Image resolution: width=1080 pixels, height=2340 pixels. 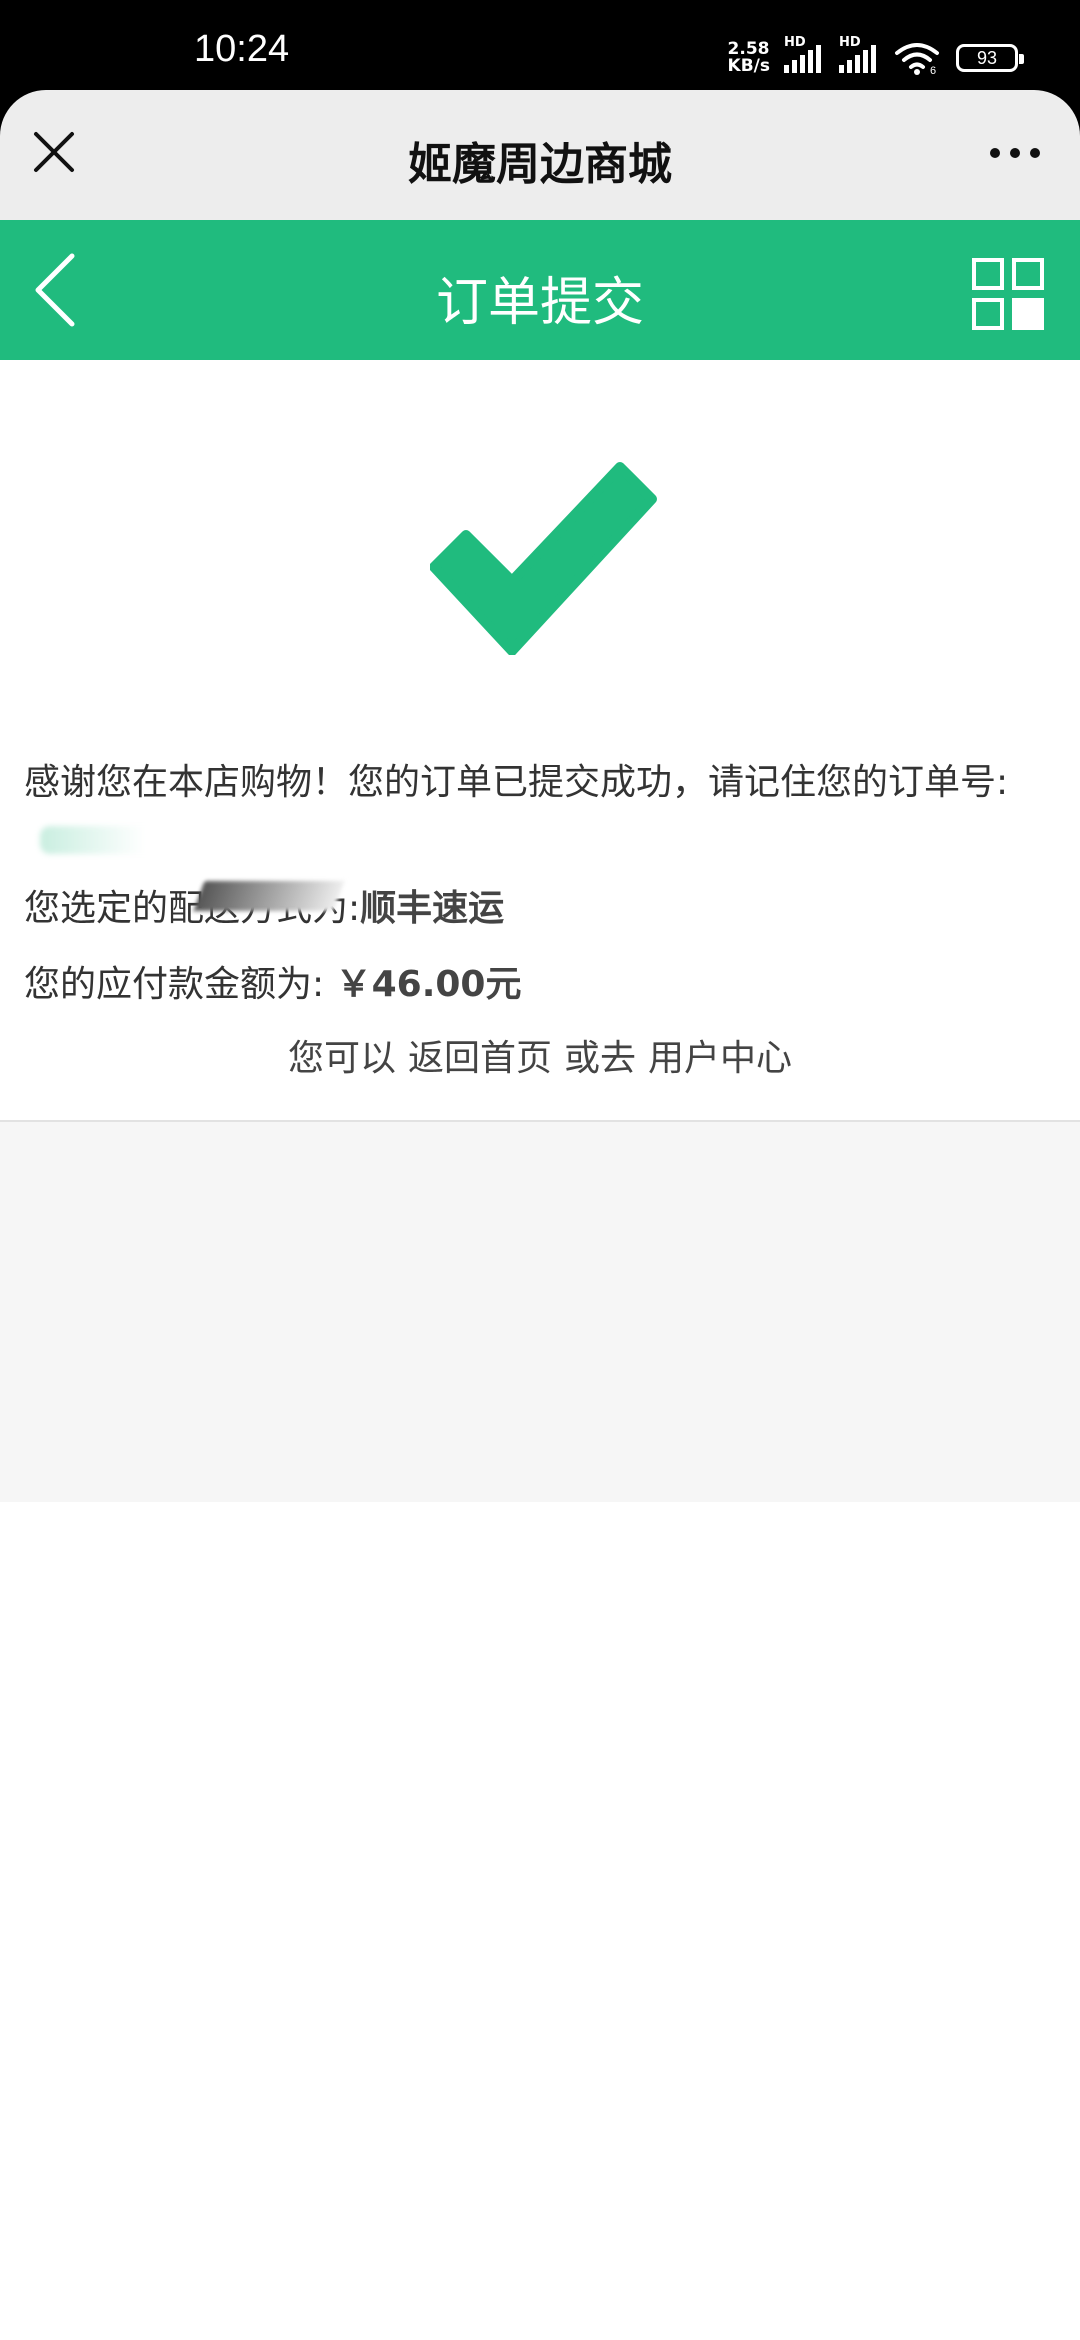 What do you see at coordinates (539, 303) in the screenshot?
I see `page-title: 订单提交` at bounding box center [539, 303].